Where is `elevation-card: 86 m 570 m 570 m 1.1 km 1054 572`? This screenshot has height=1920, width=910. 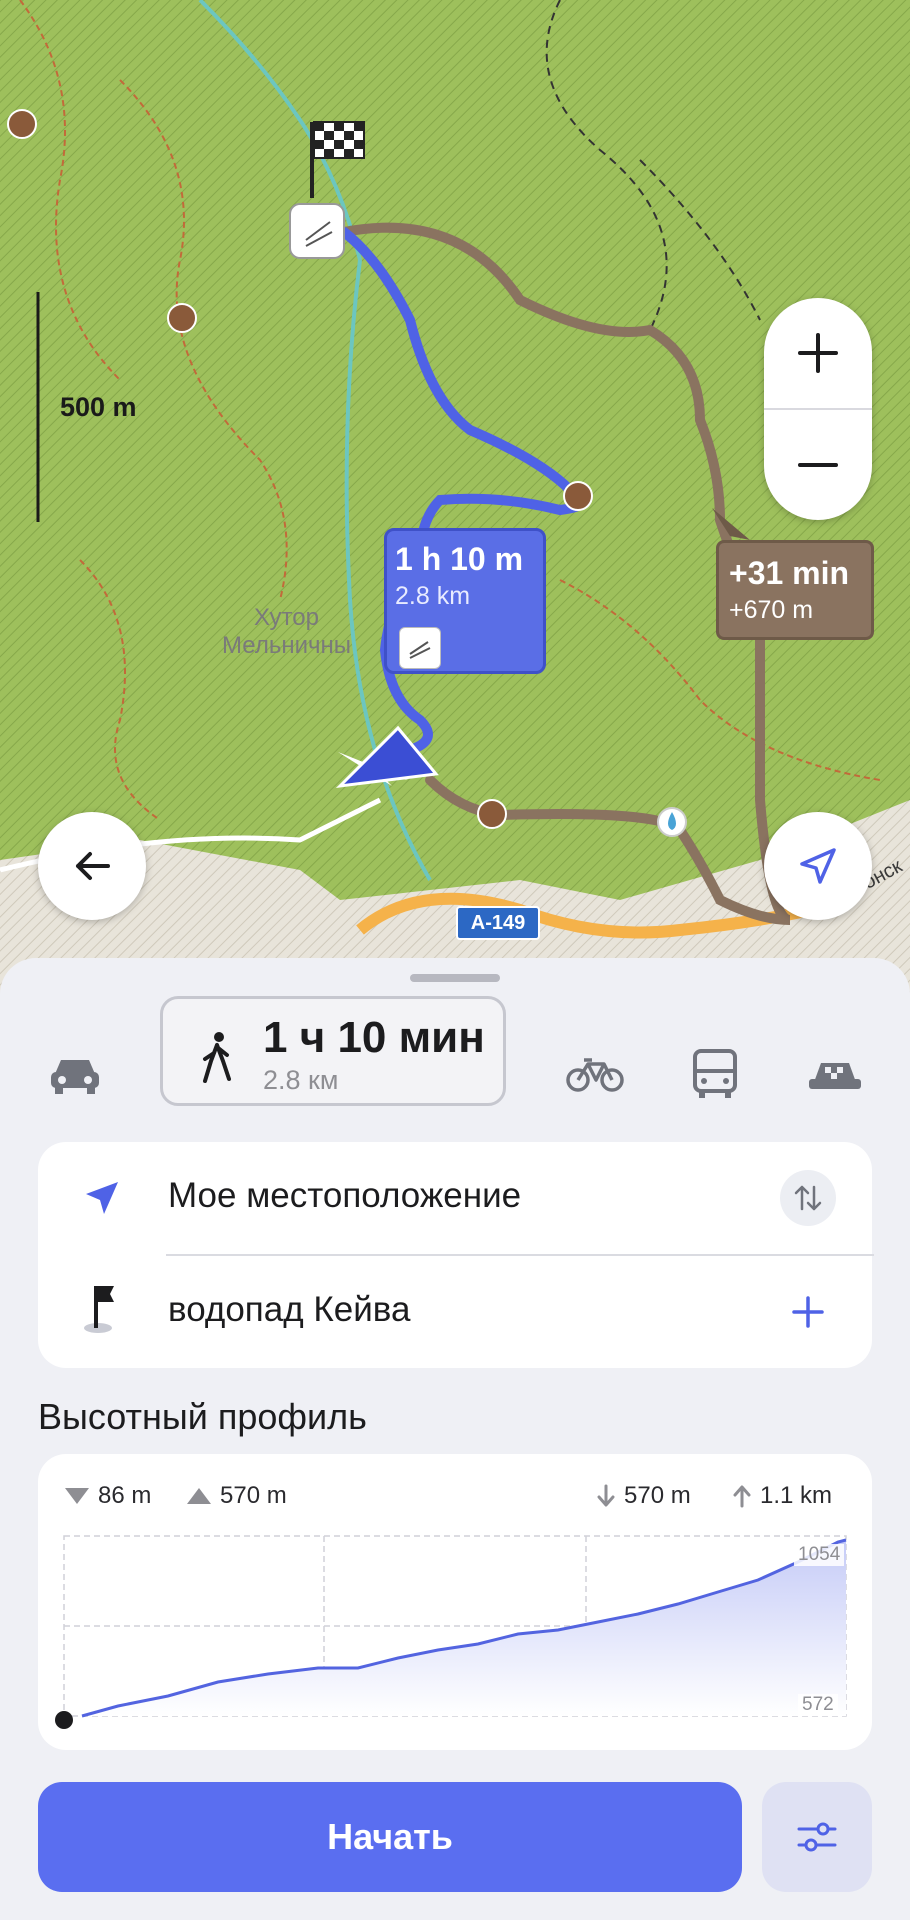 elevation-card: 86 m 570 m 570 m 1.1 km 1054 572 is located at coordinates (455, 1602).